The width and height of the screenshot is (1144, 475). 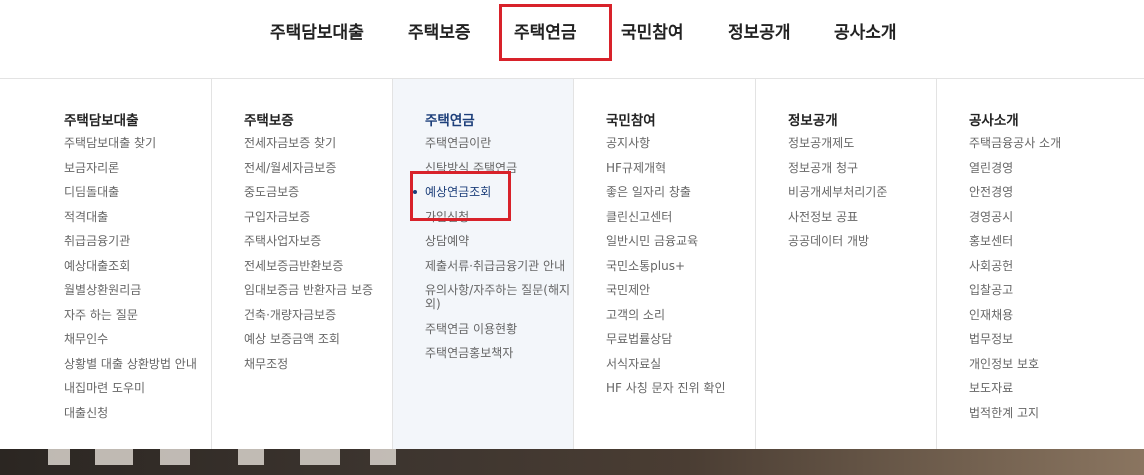 I want to click on menu-item: 정보공개제도, so click(x=863, y=143).